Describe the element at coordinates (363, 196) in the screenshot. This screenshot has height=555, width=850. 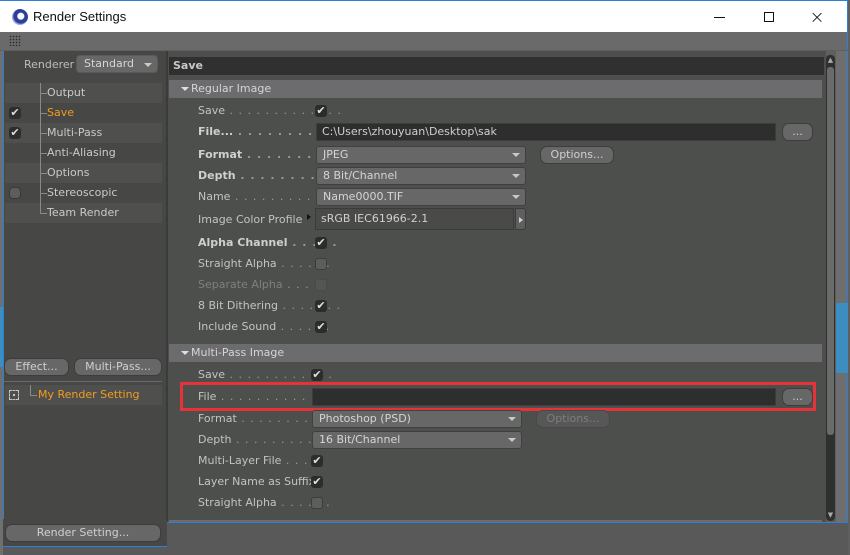
I see `name-value: Name0000.TIF` at that location.